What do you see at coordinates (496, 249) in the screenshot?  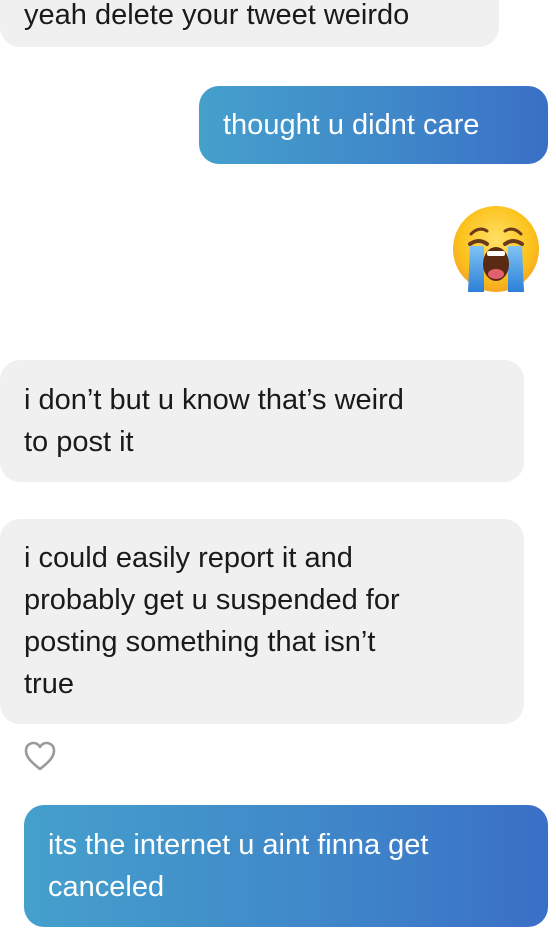 I see `loudly-crying-face-emoji-icon` at bounding box center [496, 249].